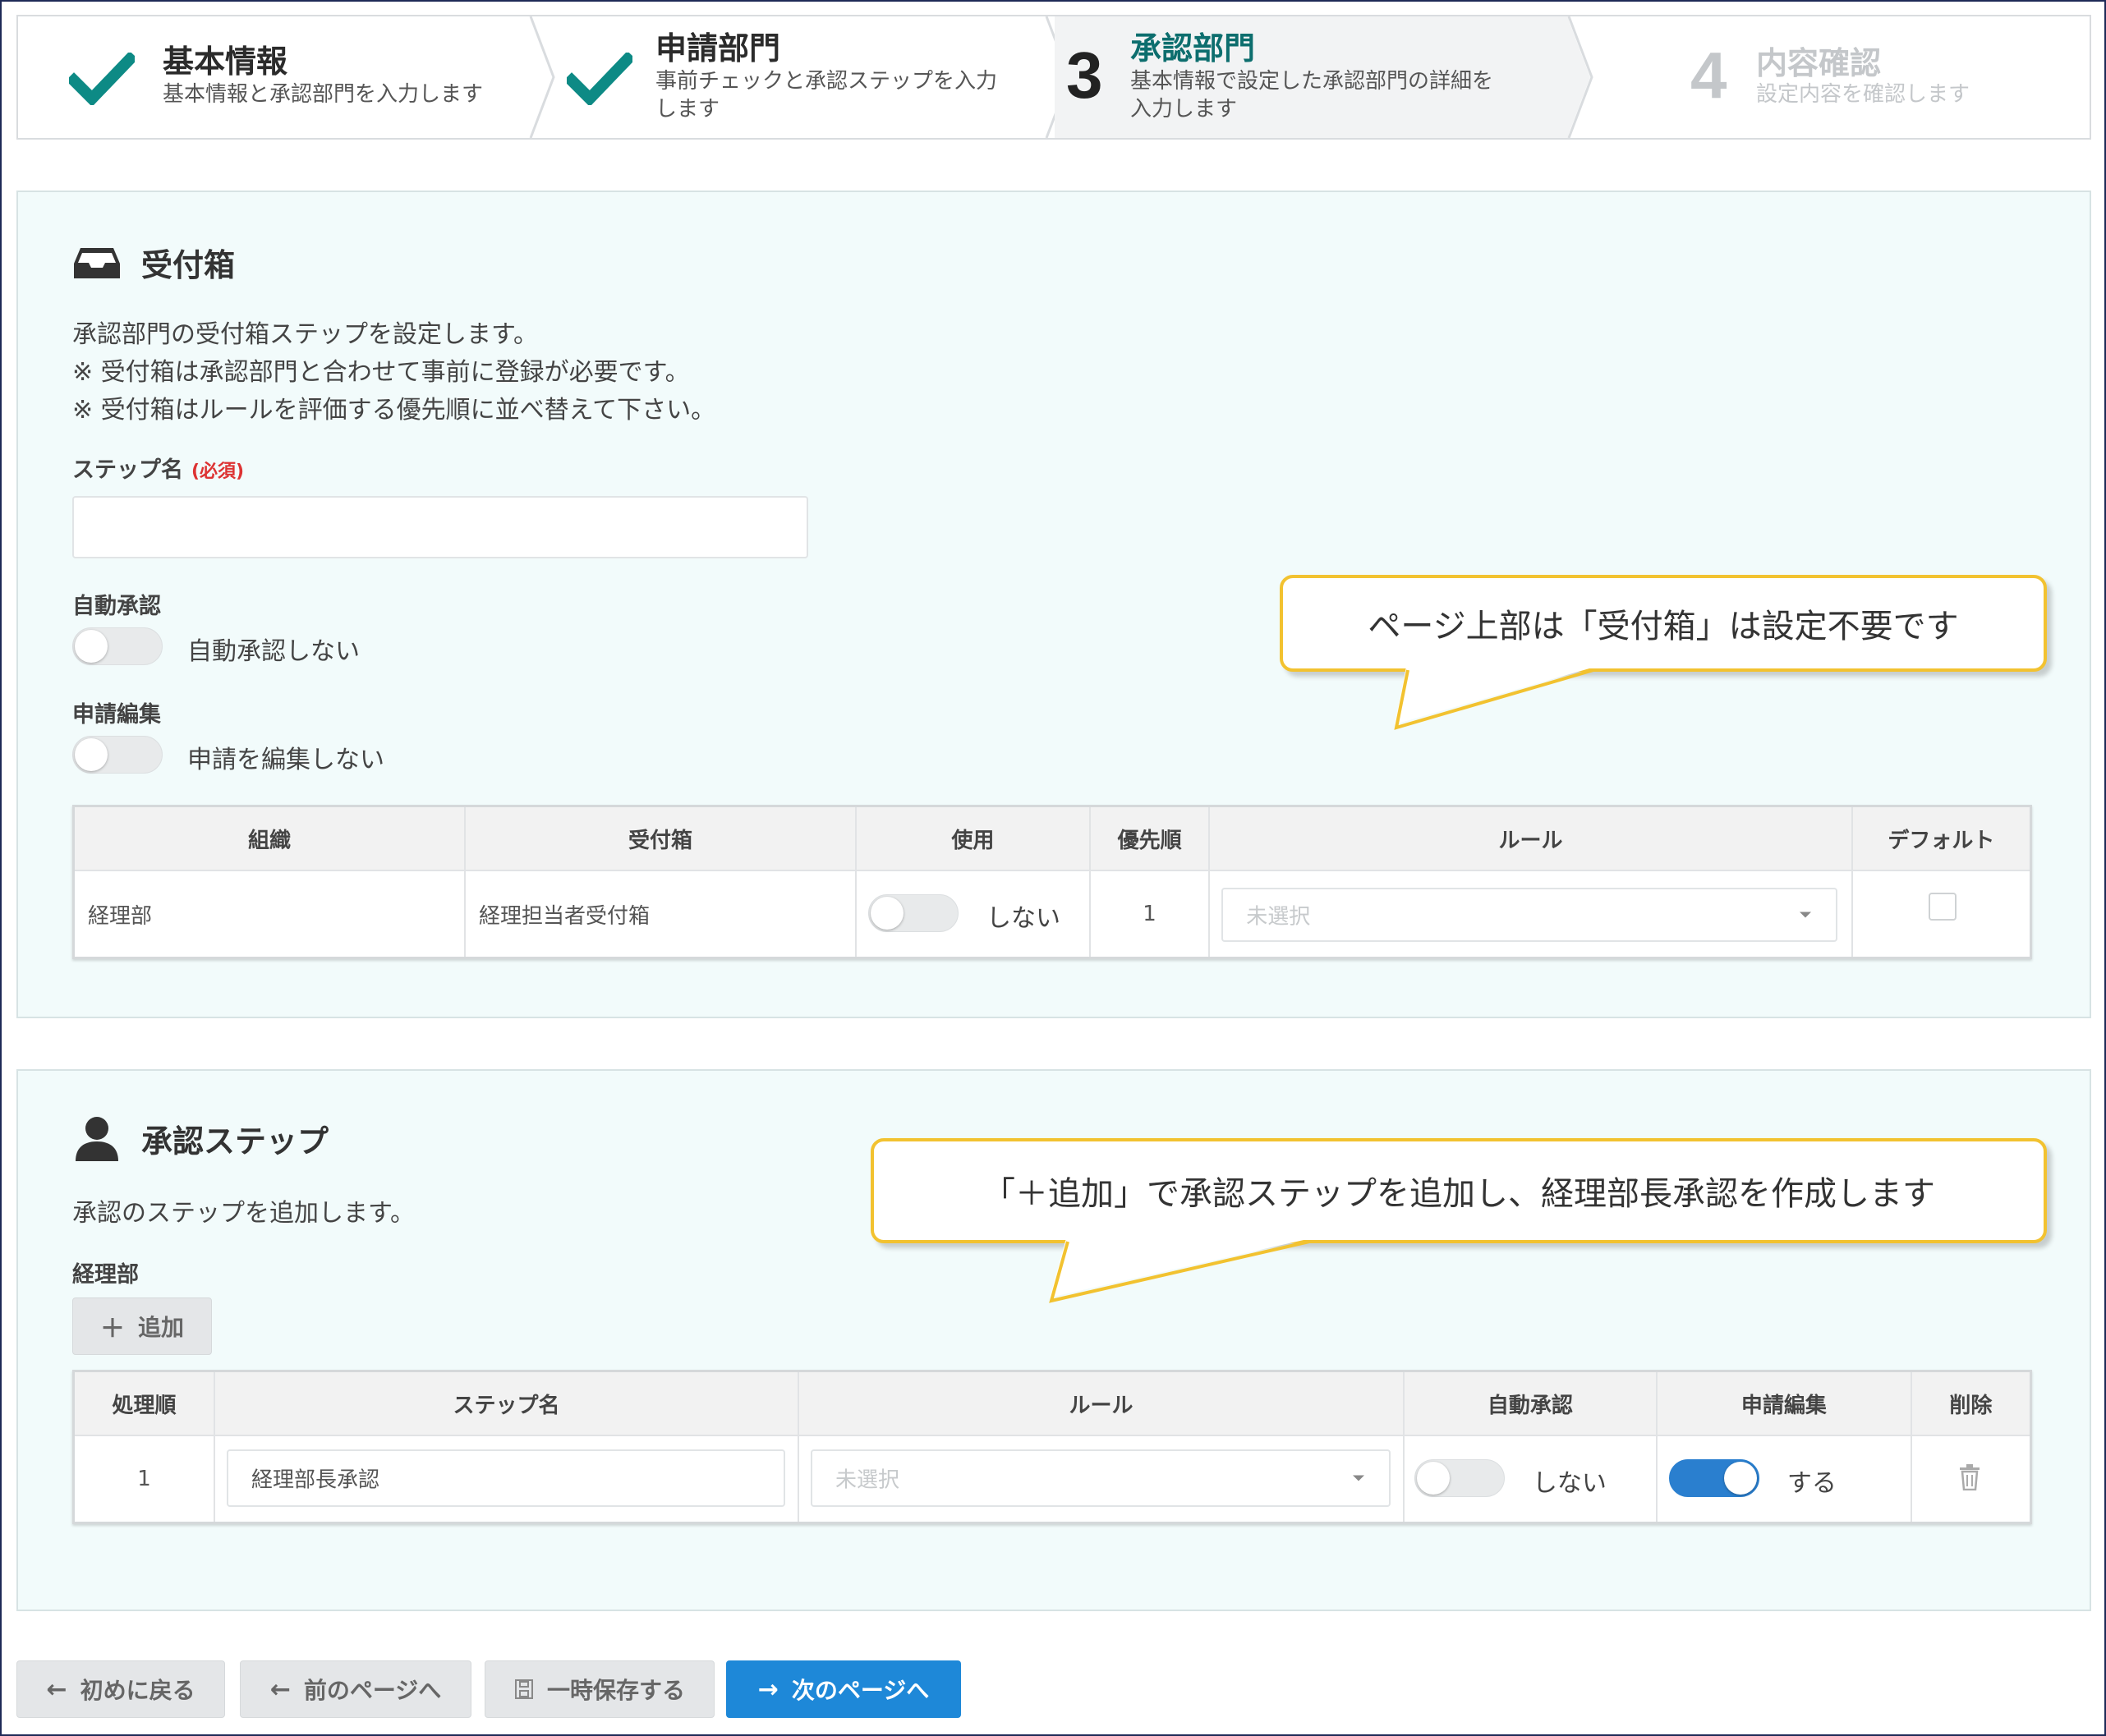 The width and height of the screenshot is (2106, 1736). I want to click on callout-add-step-note-text: 「＋追加」で承認ステップを追加し、経理部長承認を作成します, so click(1458, 1194).